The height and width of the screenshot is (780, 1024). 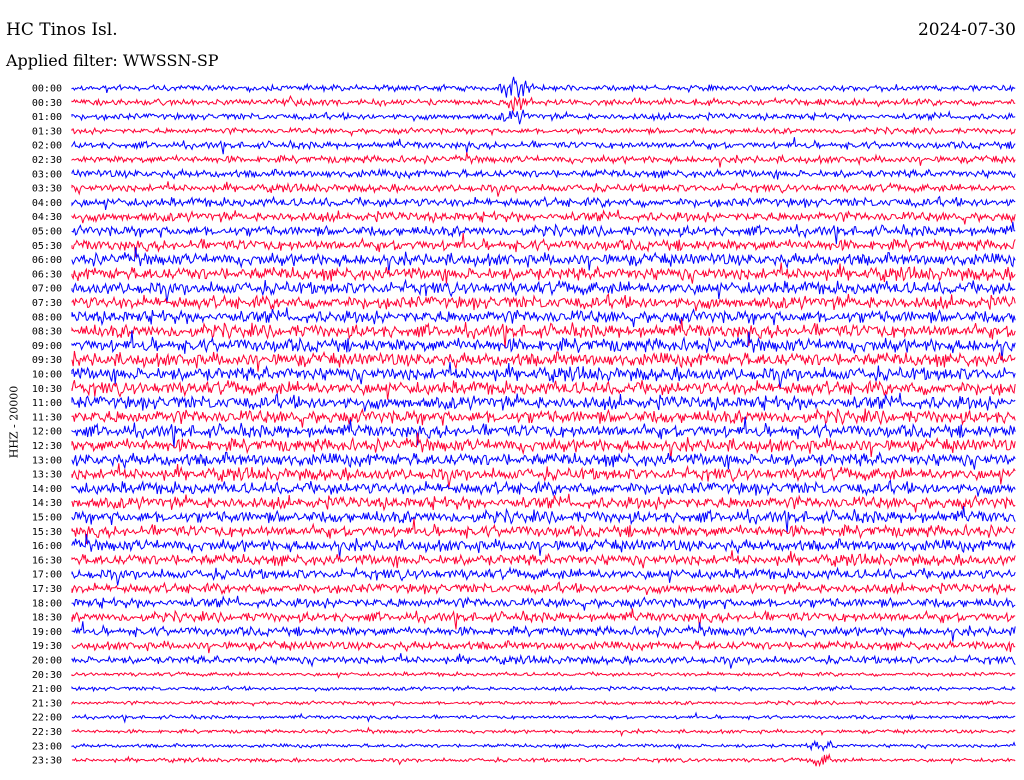 What do you see at coordinates (47, 732) in the screenshot?
I see `row-label: 22:30` at bounding box center [47, 732].